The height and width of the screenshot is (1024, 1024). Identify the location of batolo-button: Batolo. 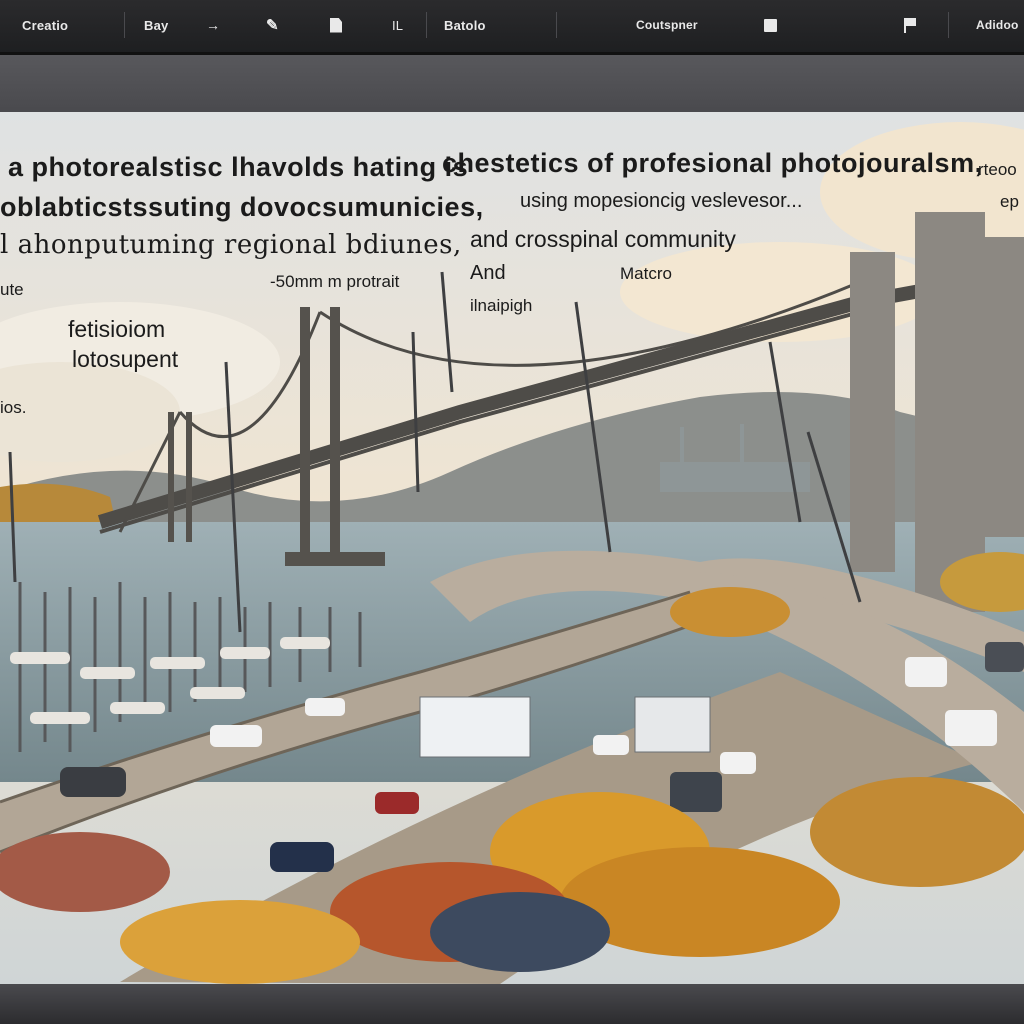
(465, 25).